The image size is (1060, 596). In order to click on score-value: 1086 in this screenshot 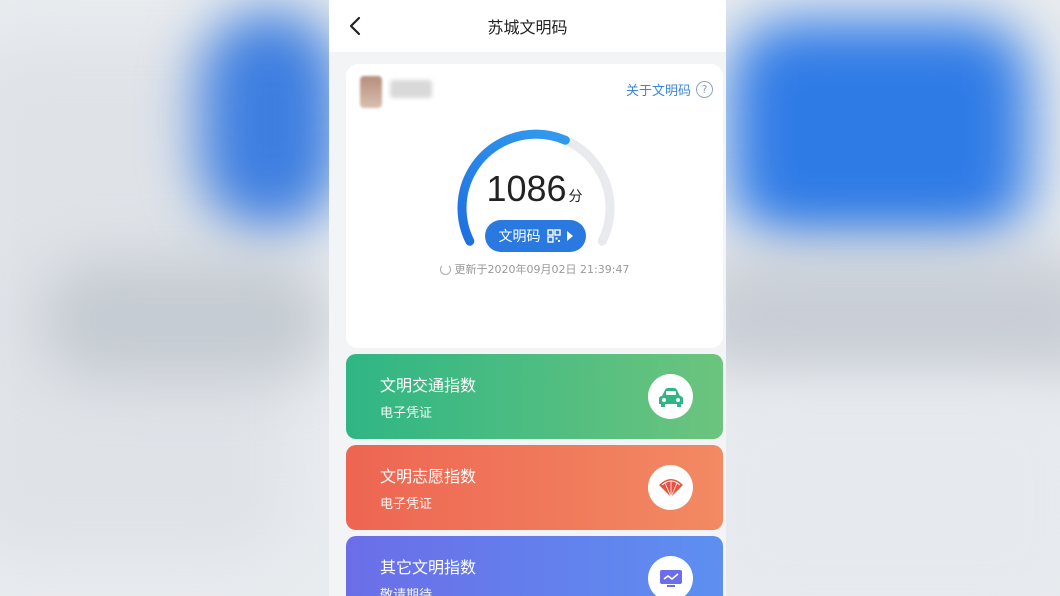, I will do `click(526, 188)`.